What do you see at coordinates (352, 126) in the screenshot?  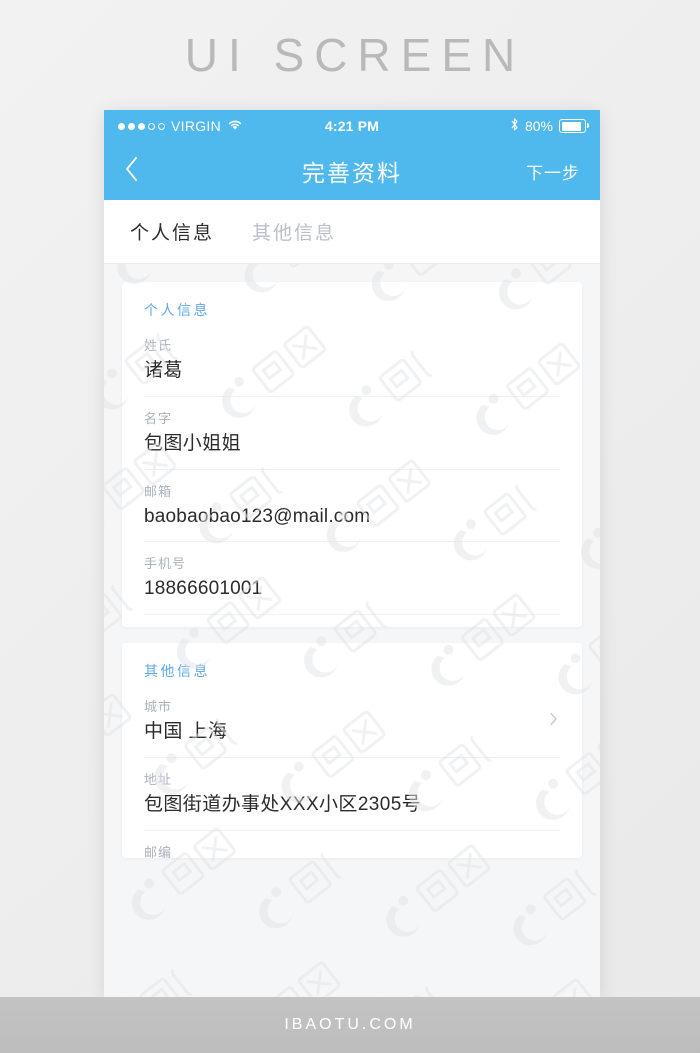 I see `status-bar: VIRGIN 4:21 PM 80%` at bounding box center [352, 126].